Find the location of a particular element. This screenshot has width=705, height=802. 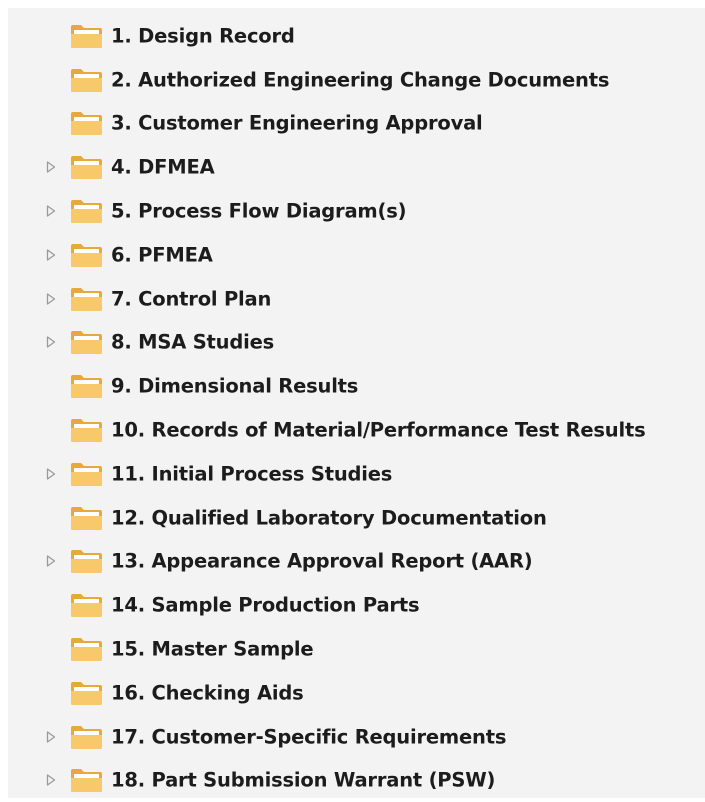

tree-item: 11. Initial Process Studies is located at coordinates (356, 474).